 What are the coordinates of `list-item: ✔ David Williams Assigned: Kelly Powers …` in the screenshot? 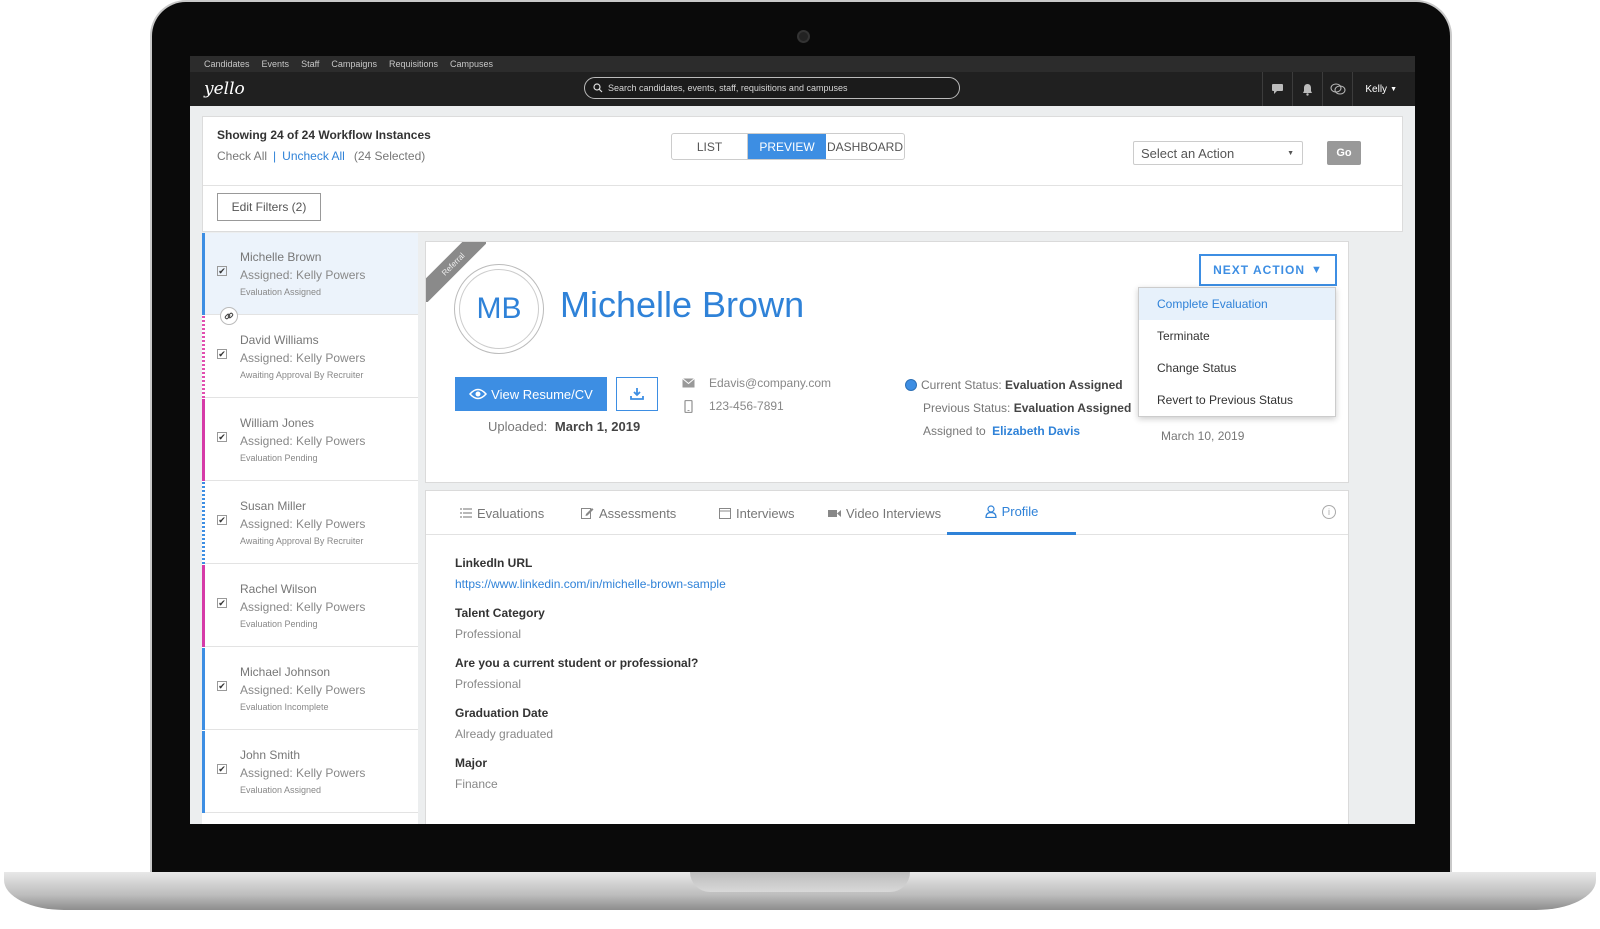 It's located at (310, 357).